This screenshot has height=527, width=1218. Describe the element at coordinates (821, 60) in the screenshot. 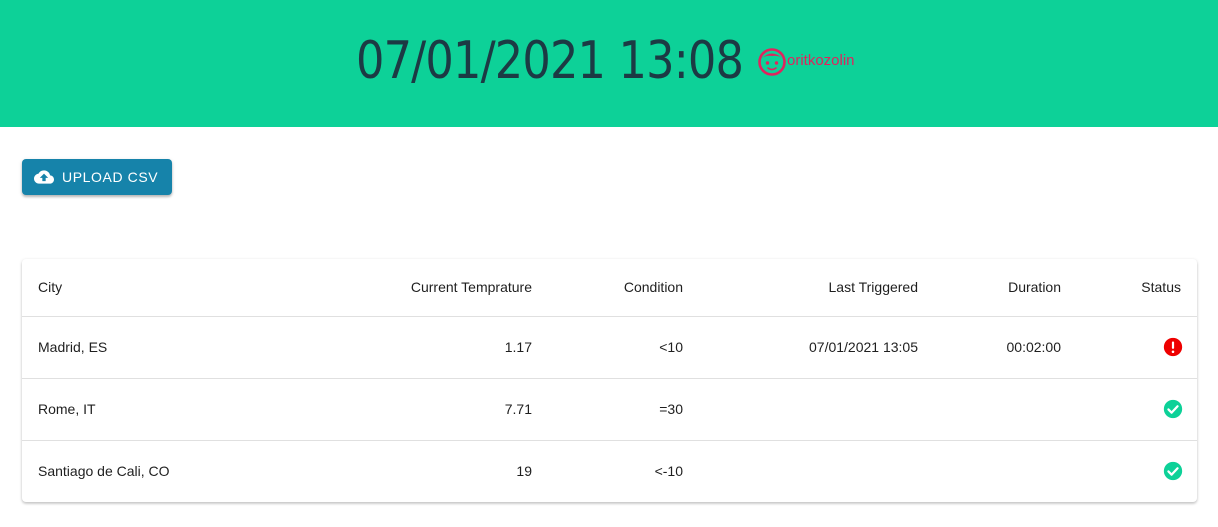

I see `username: oritkozolin` at that location.